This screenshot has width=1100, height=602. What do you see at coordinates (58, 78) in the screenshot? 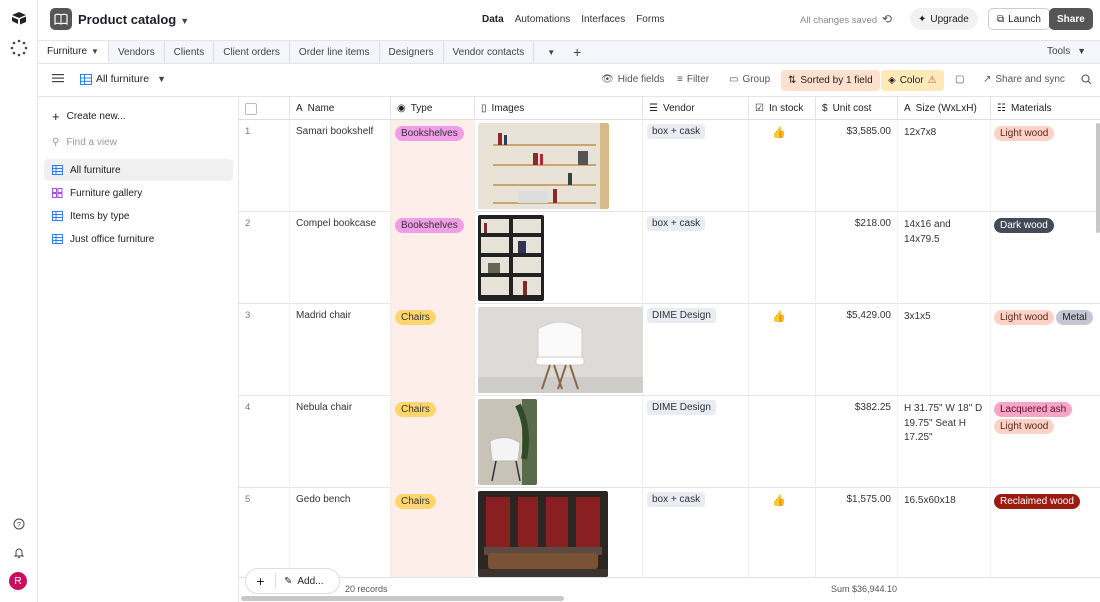
I see `hamburger-menu-icon` at bounding box center [58, 78].